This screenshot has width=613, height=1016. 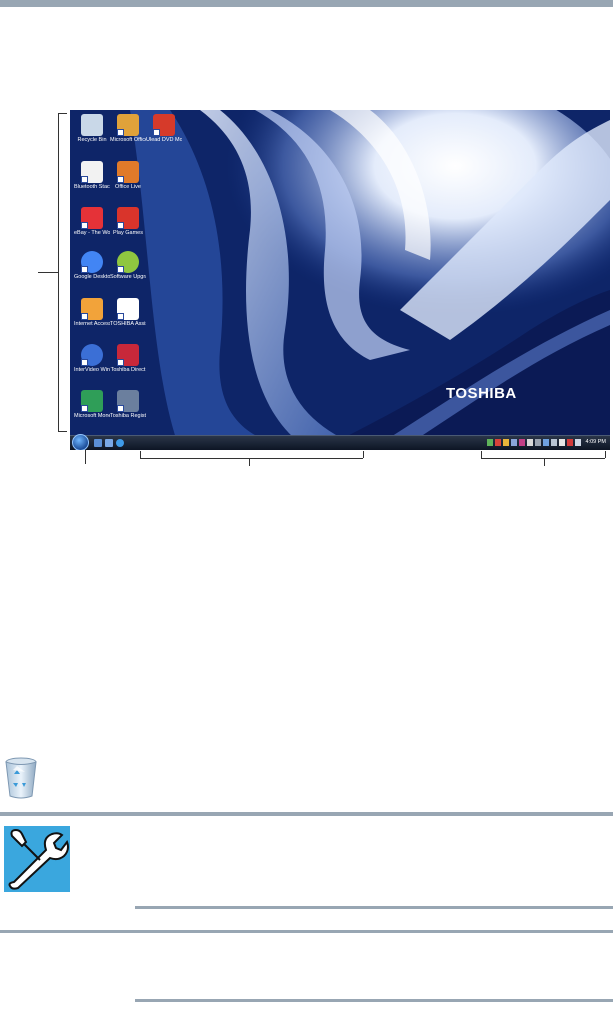 I want to click on internet-access-icon, so click(x=92, y=309).